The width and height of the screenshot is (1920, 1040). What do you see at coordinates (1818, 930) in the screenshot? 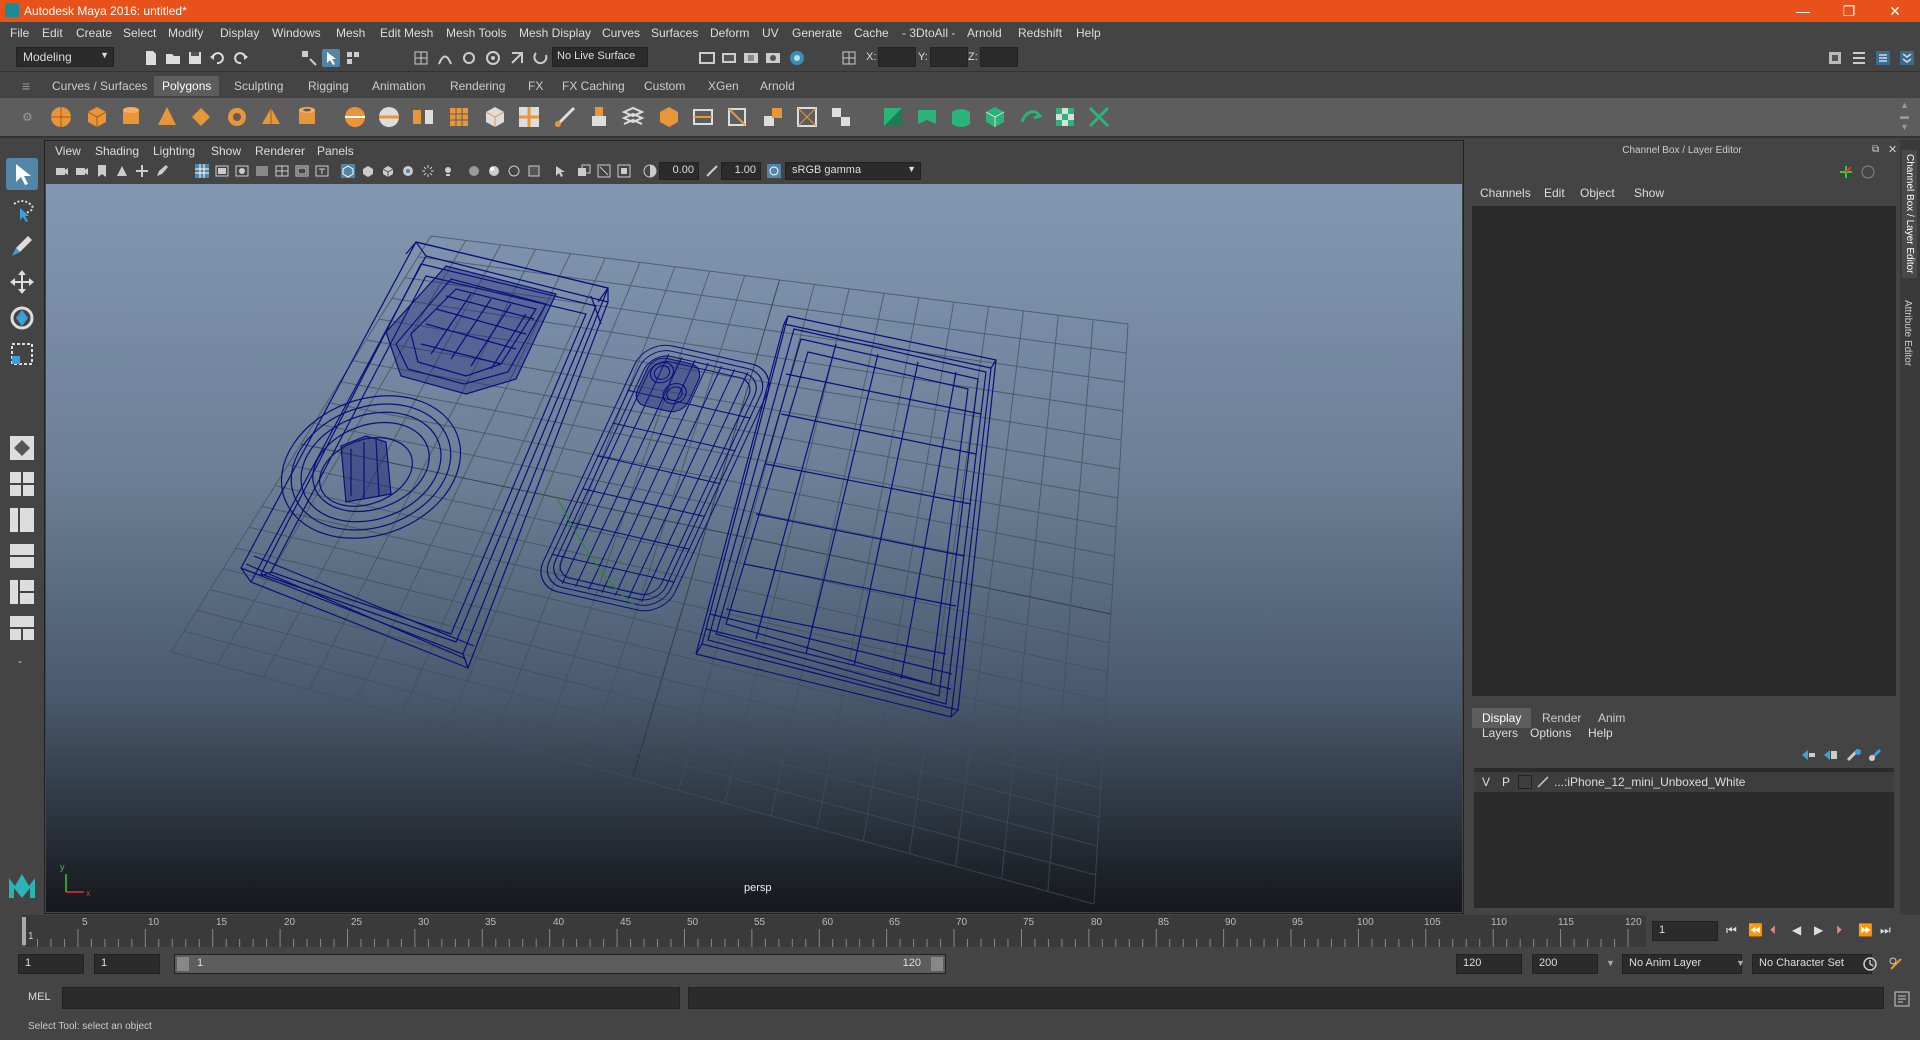
I see `play-forwards-icon: ▶` at bounding box center [1818, 930].